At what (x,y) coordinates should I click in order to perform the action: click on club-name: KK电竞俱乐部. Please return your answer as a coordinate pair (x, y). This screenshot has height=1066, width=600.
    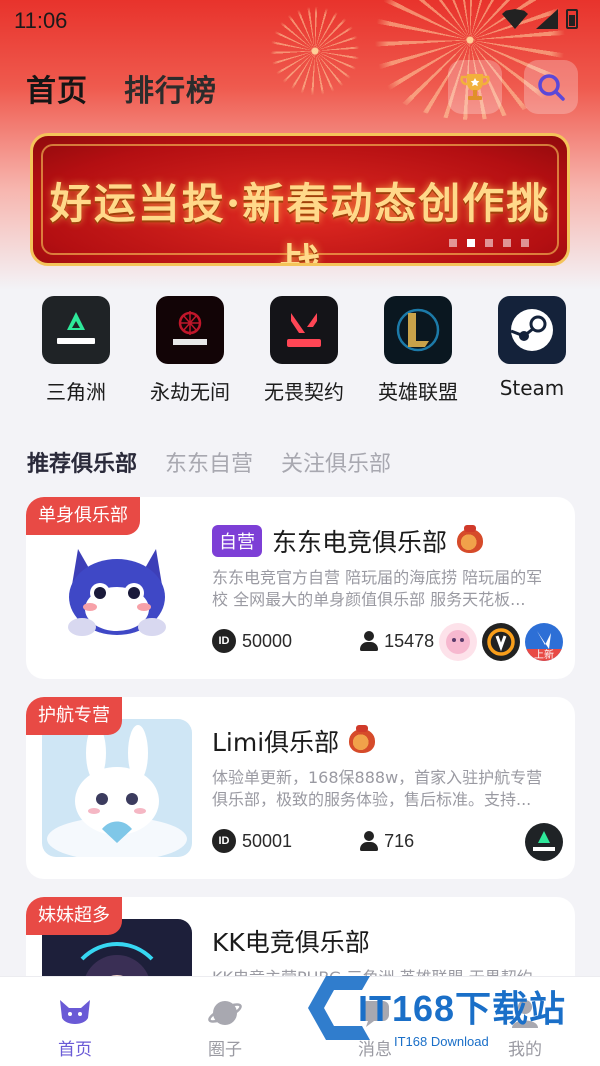
    Looking at the image, I should click on (291, 942).